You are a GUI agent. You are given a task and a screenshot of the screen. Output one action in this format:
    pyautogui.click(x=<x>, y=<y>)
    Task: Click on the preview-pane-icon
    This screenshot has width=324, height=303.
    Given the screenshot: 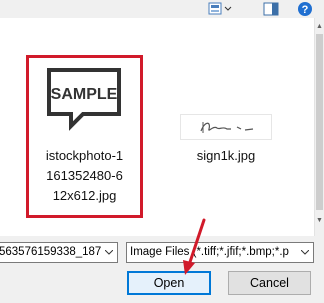 What is the action you would take?
    pyautogui.click(x=271, y=9)
    